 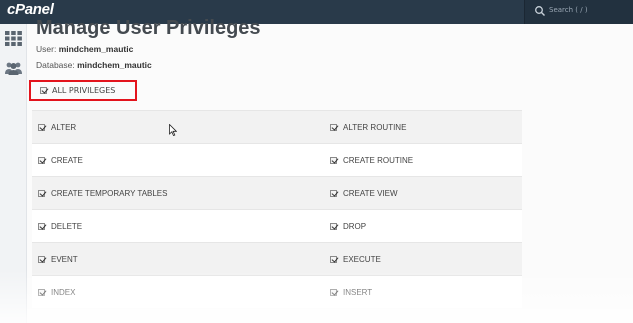 I want to click on privilege-label: INSERT, so click(x=357, y=292).